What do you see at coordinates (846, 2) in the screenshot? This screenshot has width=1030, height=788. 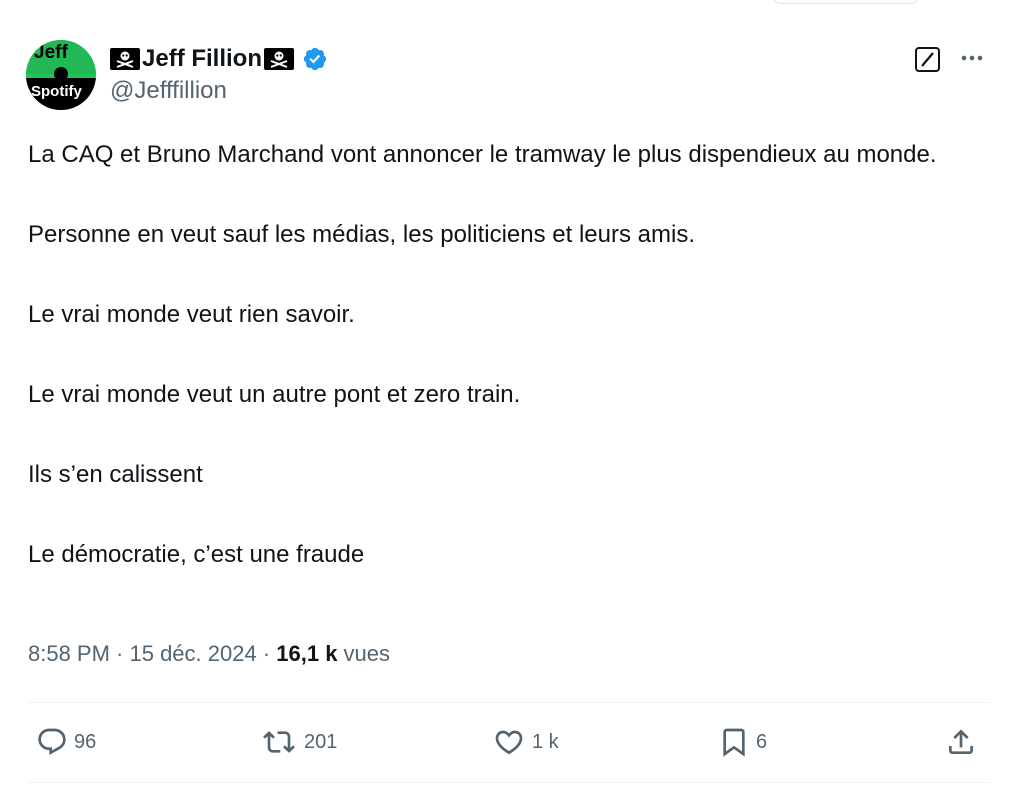 I see `top-pill` at bounding box center [846, 2].